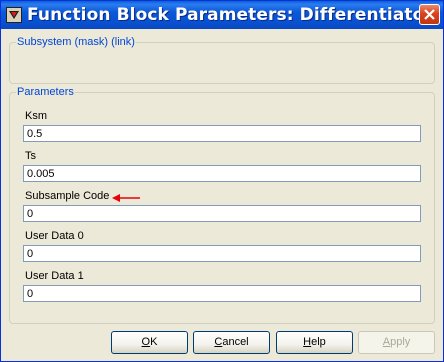  Describe the element at coordinates (36, 116) in the screenshot. I see `ksm-label: Ksm` at that location.